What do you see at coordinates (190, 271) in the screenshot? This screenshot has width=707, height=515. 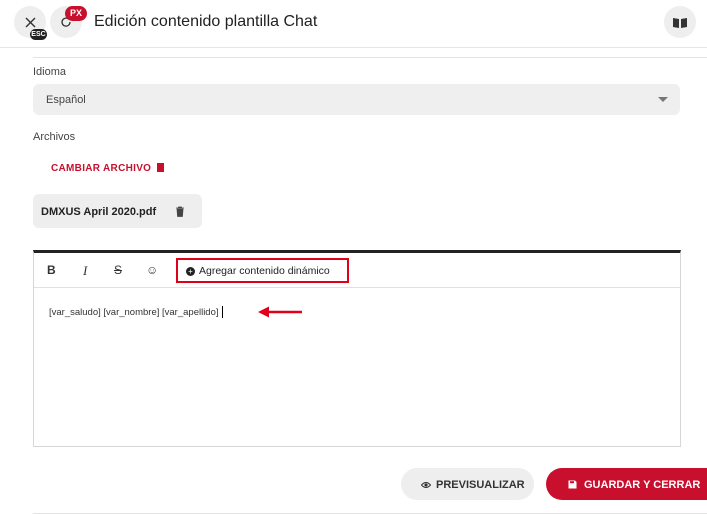 I see `plus-circle-icon: +` at bounding box center [190, 271].